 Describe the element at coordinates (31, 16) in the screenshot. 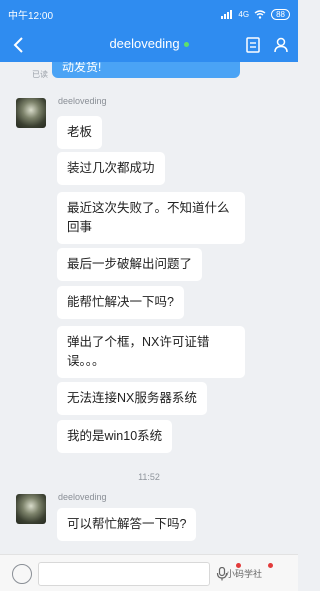

I see `status-time: 中午12:00` at that location.